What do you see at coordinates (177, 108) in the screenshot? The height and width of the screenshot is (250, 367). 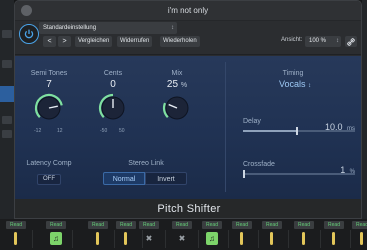 I see `mix-knob` at bounding box center [177, 108].